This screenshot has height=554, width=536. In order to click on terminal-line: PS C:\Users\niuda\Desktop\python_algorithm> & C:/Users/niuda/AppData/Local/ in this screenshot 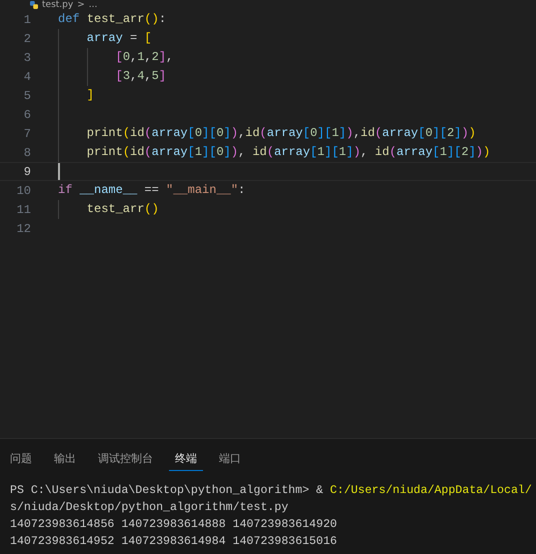, I will do `click(271, 491)`.